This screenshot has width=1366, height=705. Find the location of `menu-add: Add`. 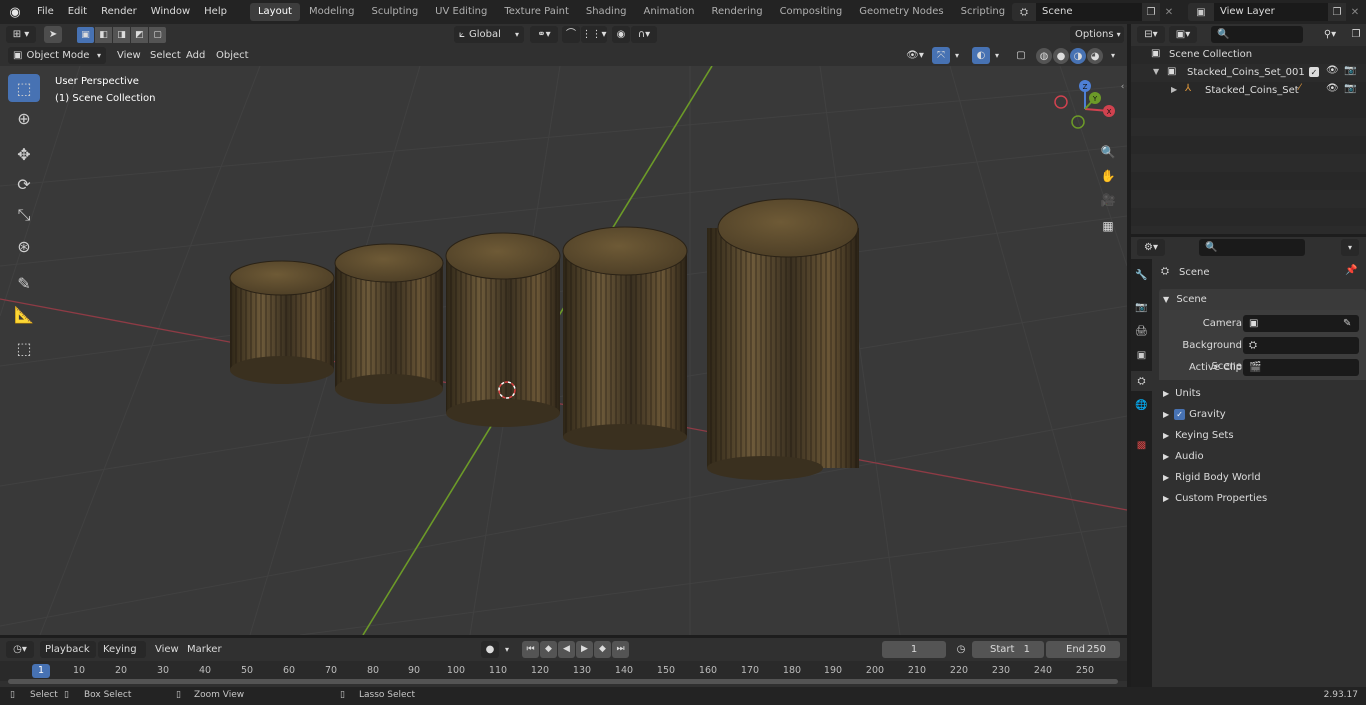

menu-add: Add is located at coordinates (195, 55).